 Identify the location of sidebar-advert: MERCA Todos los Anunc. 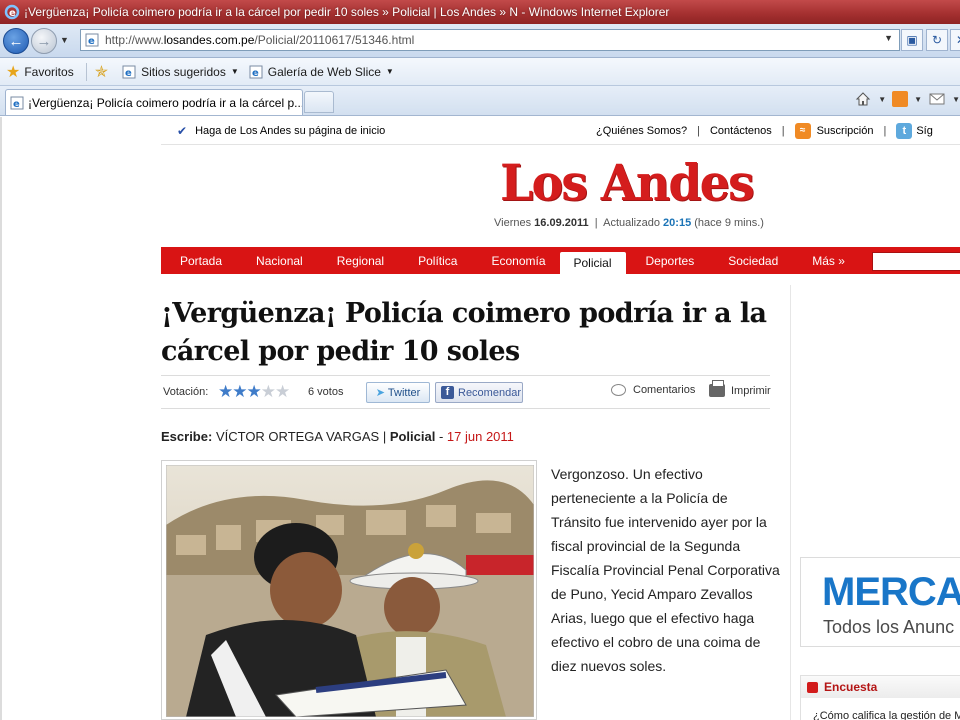
(880, 602).